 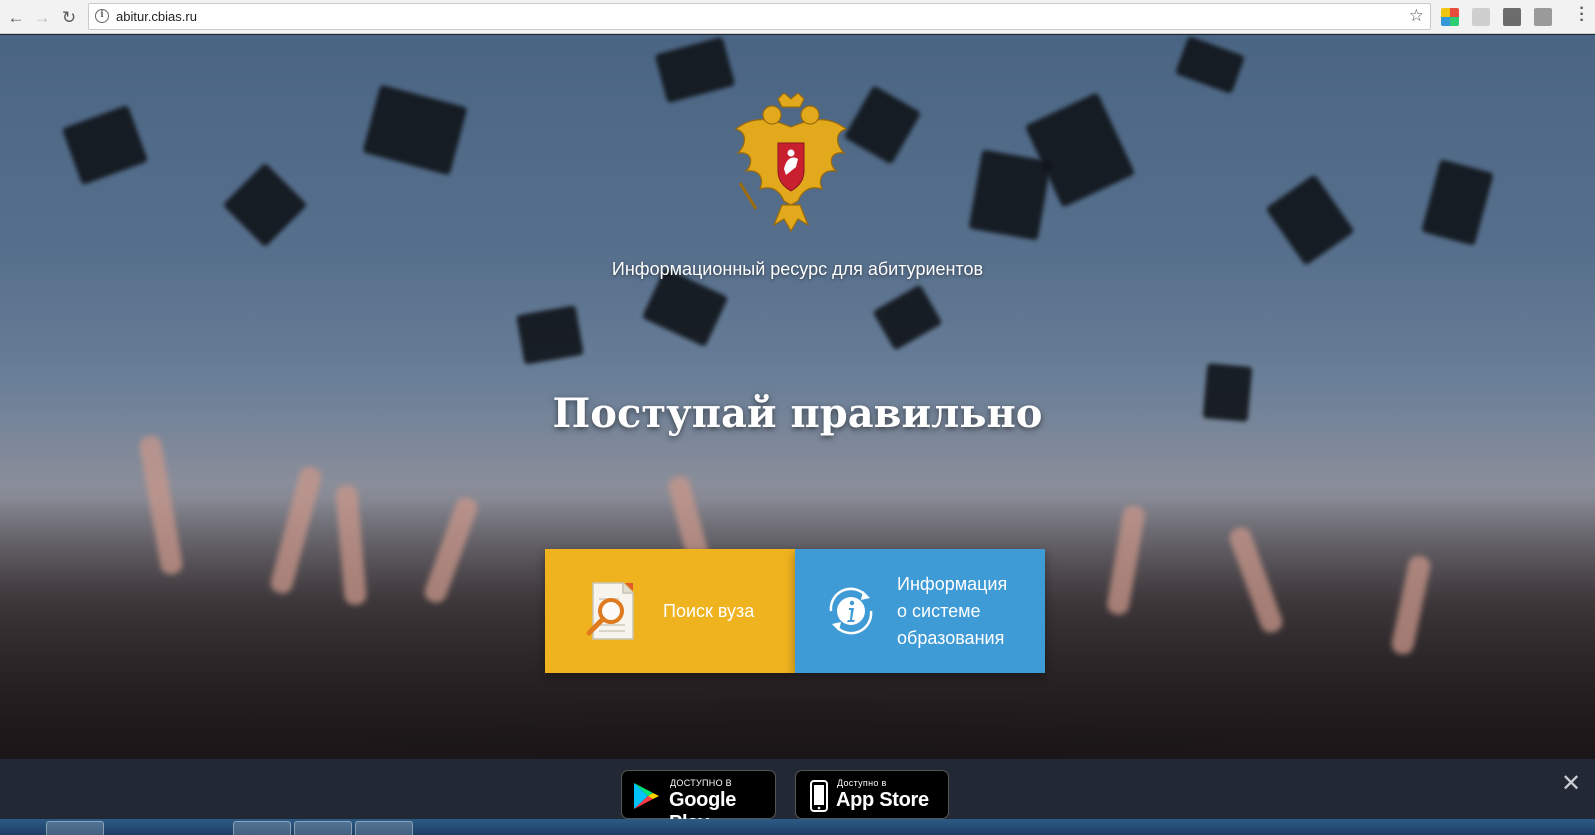 I want to click on site-info-icon: i, so click(x=102, y=16).